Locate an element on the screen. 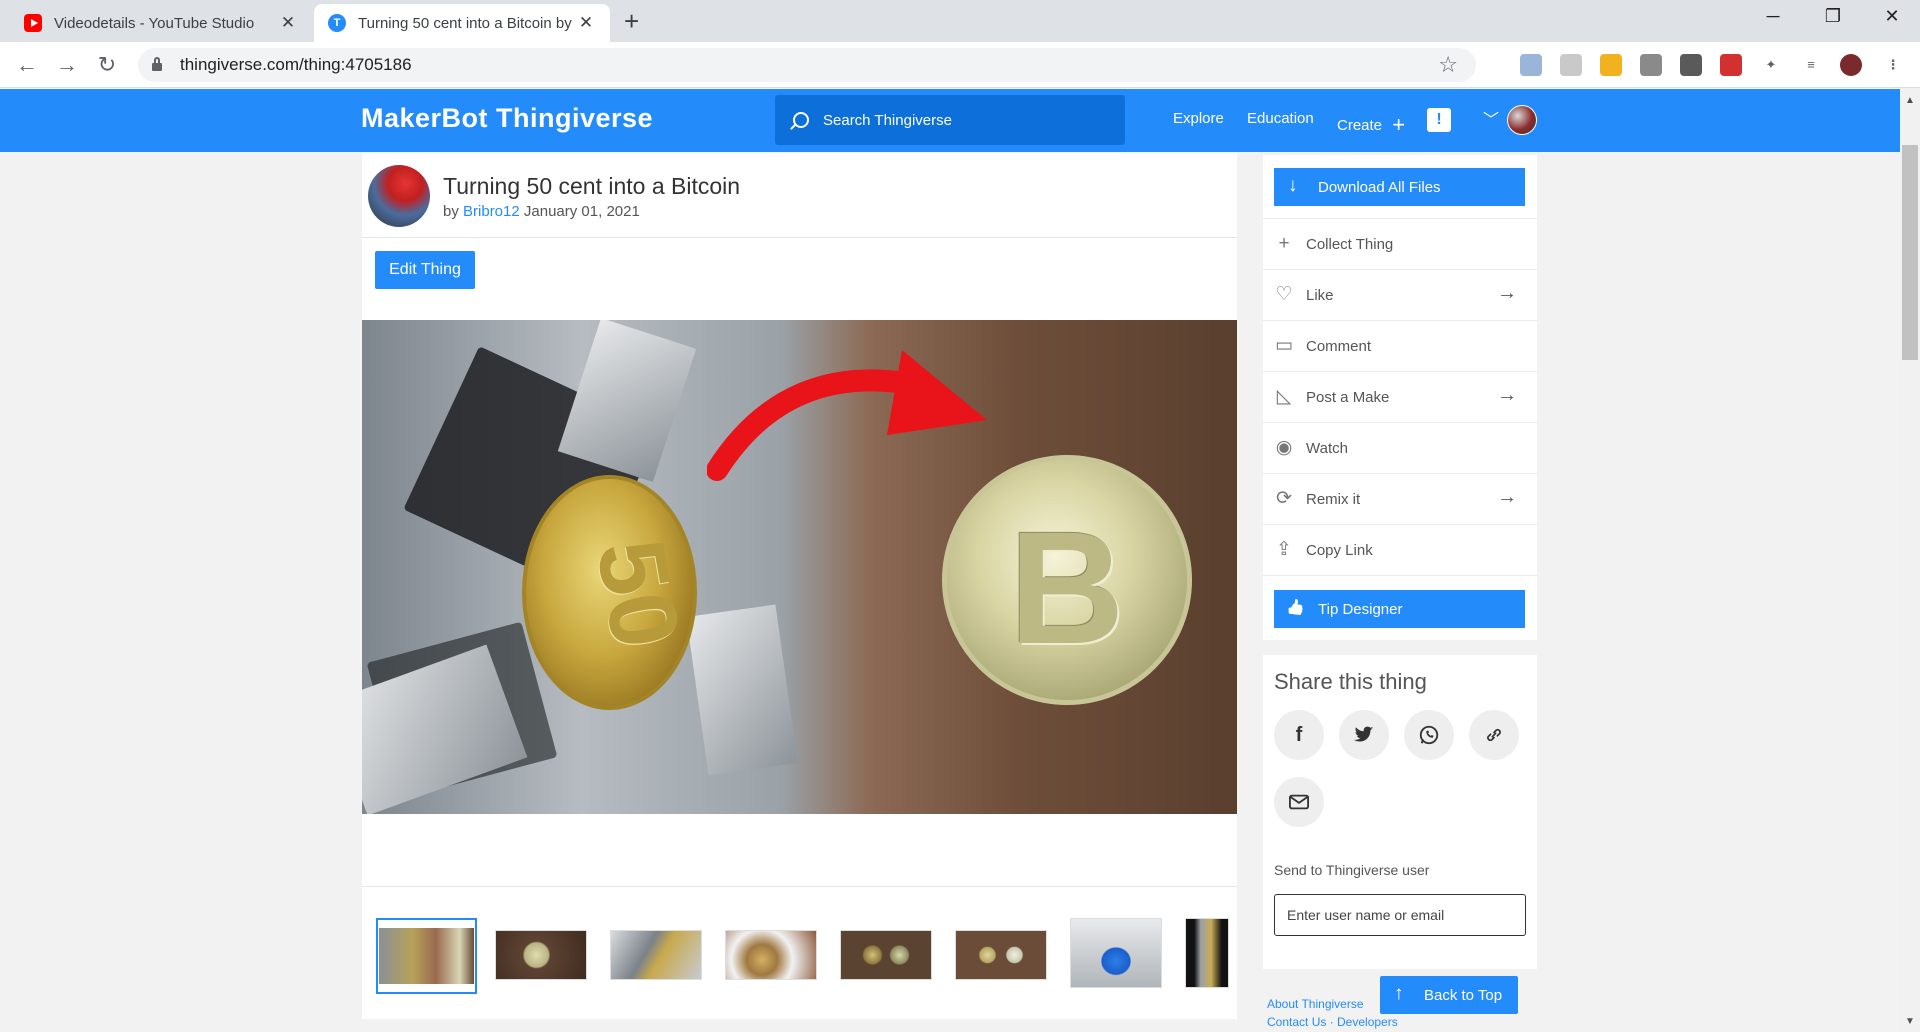 This screenshot has height=1032, width=1920. divider is located at coordinates (1400, 575).